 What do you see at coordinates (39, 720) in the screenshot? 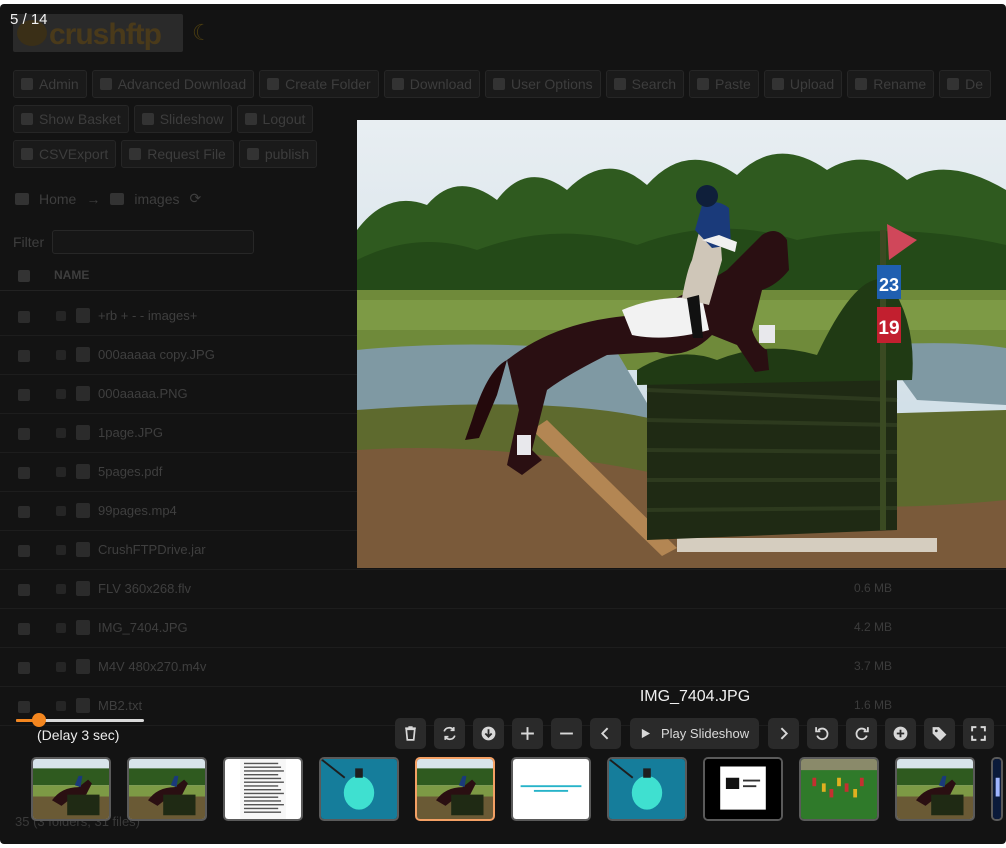
I see `delay-slider-thumb` at bounding box center [39, 720].